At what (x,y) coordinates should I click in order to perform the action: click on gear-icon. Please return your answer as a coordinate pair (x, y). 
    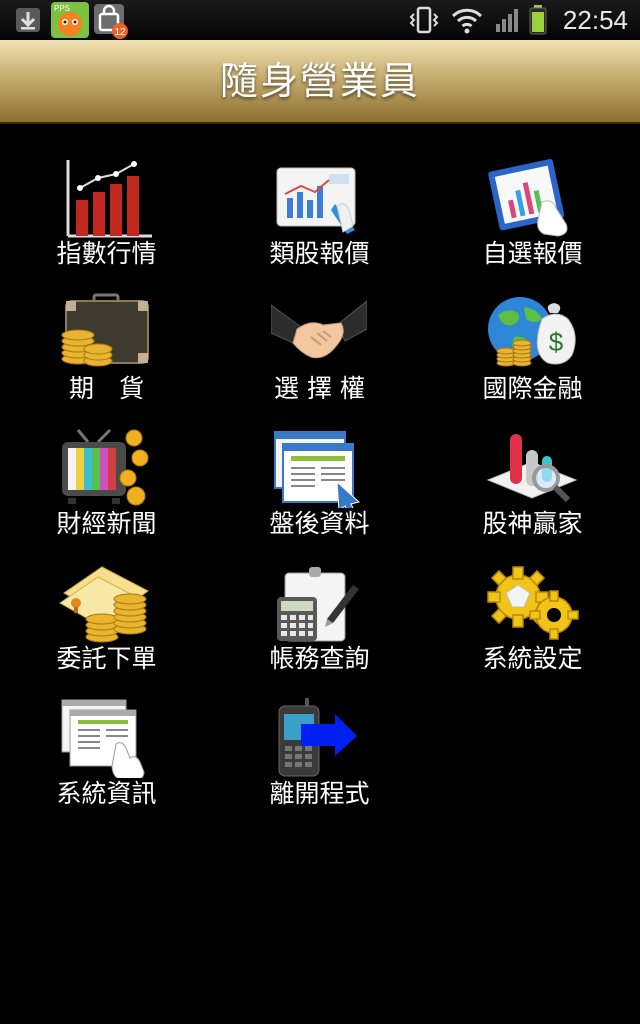
    Looking at the image, I should click on (533, 603).